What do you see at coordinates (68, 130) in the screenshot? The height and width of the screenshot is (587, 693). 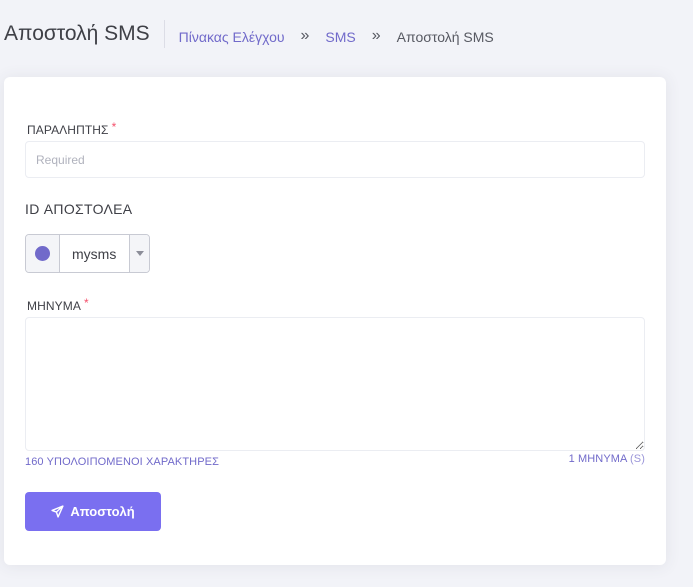 I see `recipient-label-text: ΠΑΡΑΛΗΠΤΗΣ` at bounding box center [68, 130].